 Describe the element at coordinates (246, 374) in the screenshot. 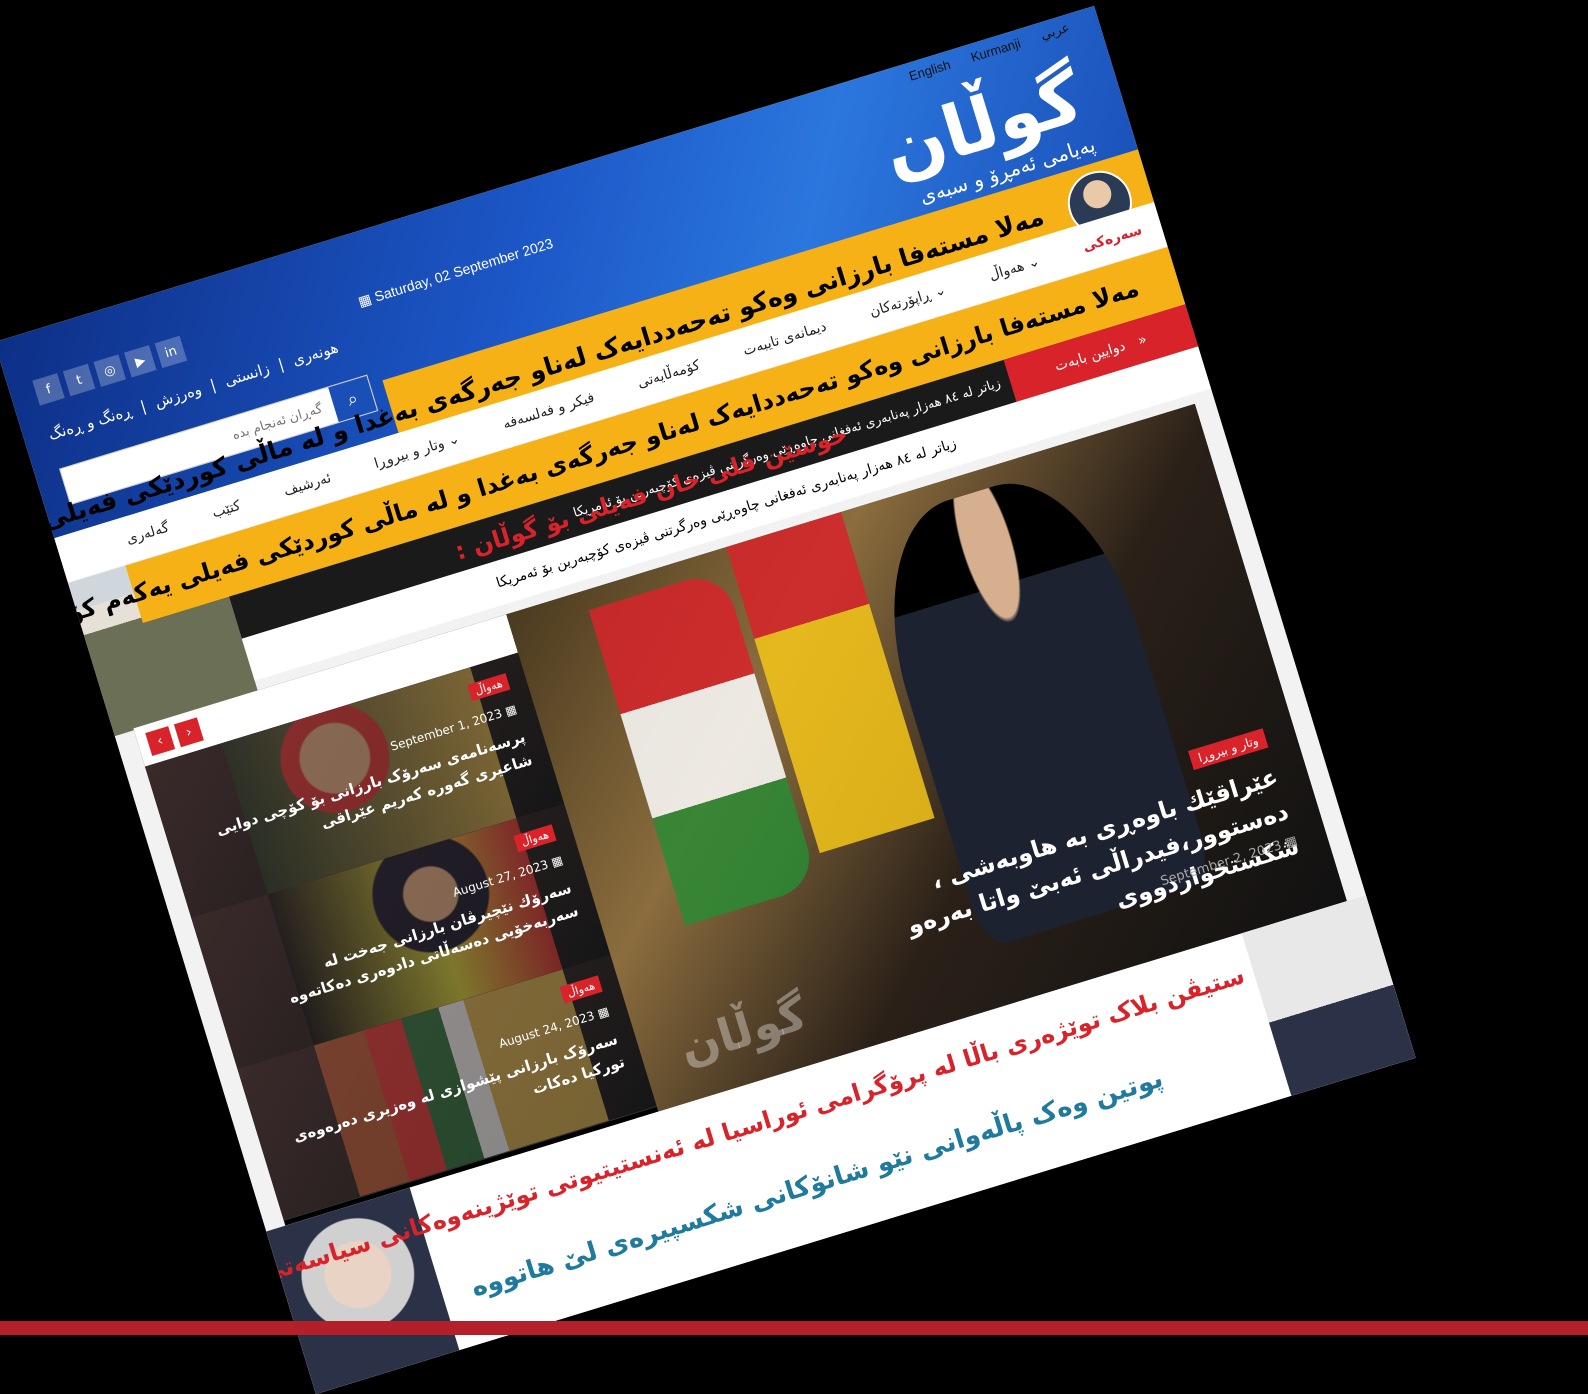

I see `section-link-science: زانستی` at that location.